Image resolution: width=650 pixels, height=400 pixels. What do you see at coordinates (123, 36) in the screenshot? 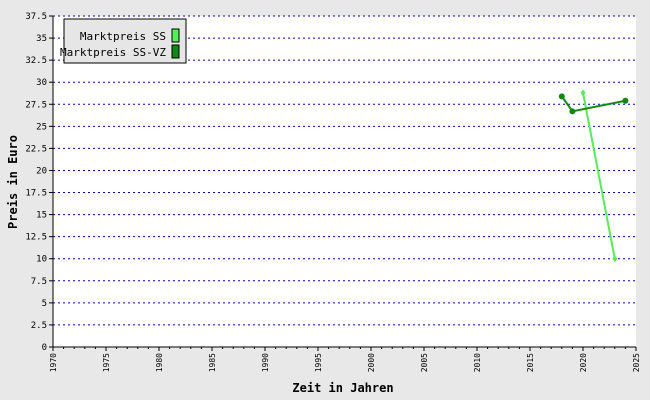
I see `legend-label-ss: Marktpreis SS` at bounding box center [123, 36].